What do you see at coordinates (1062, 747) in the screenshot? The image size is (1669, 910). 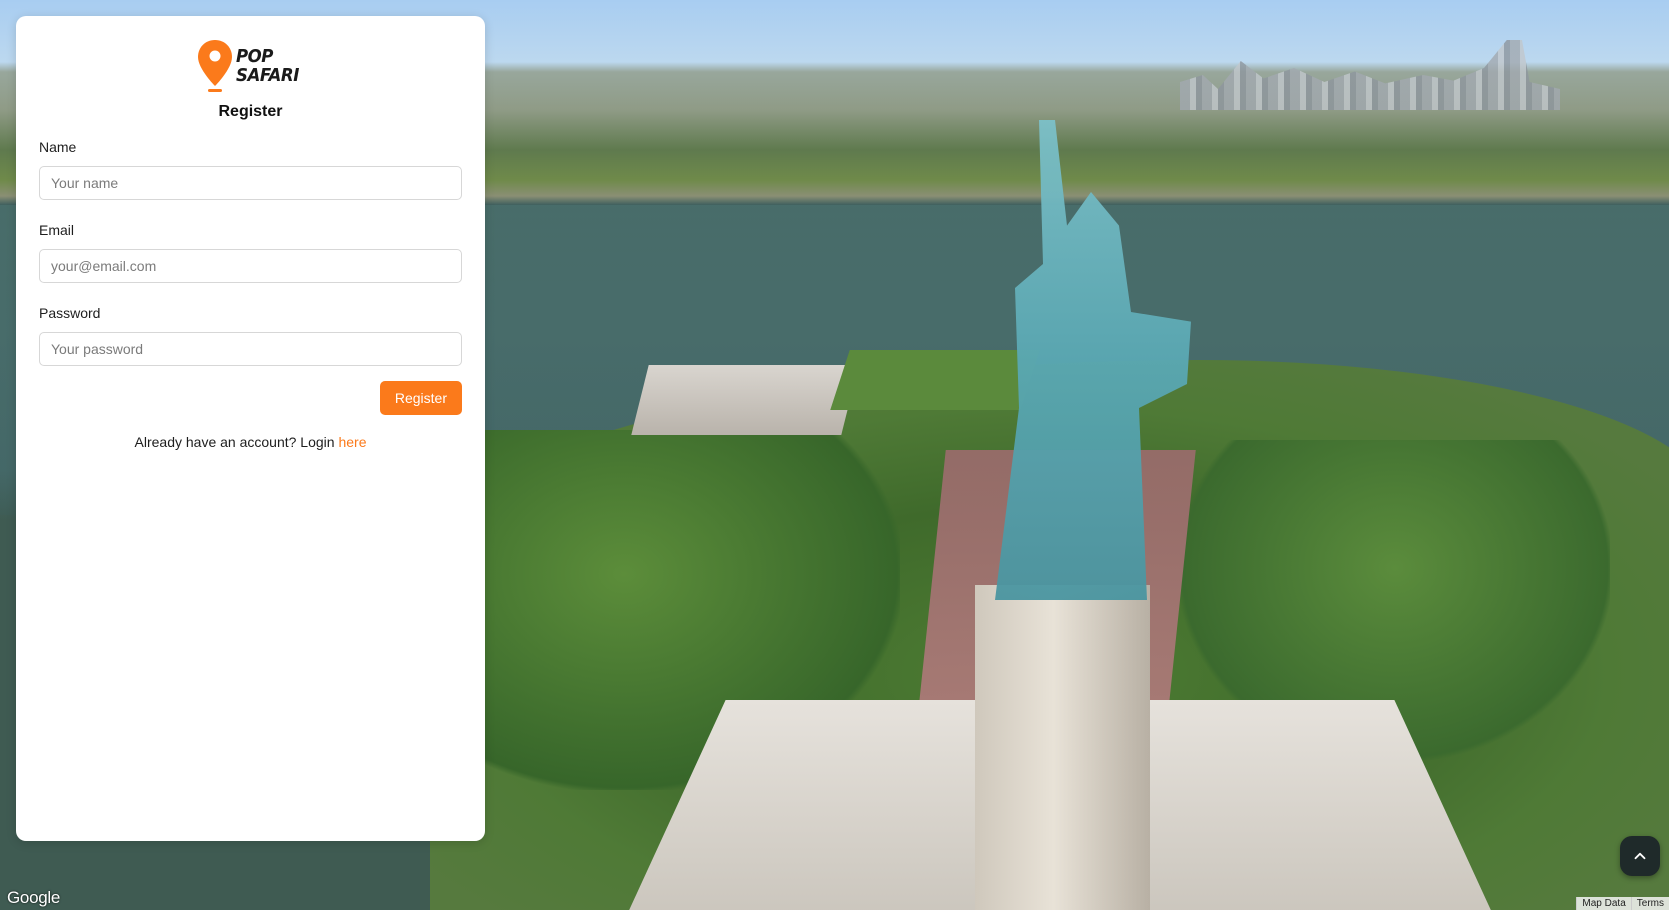 I see `map-statue-pedestal` at bounding box center [1062, 747].